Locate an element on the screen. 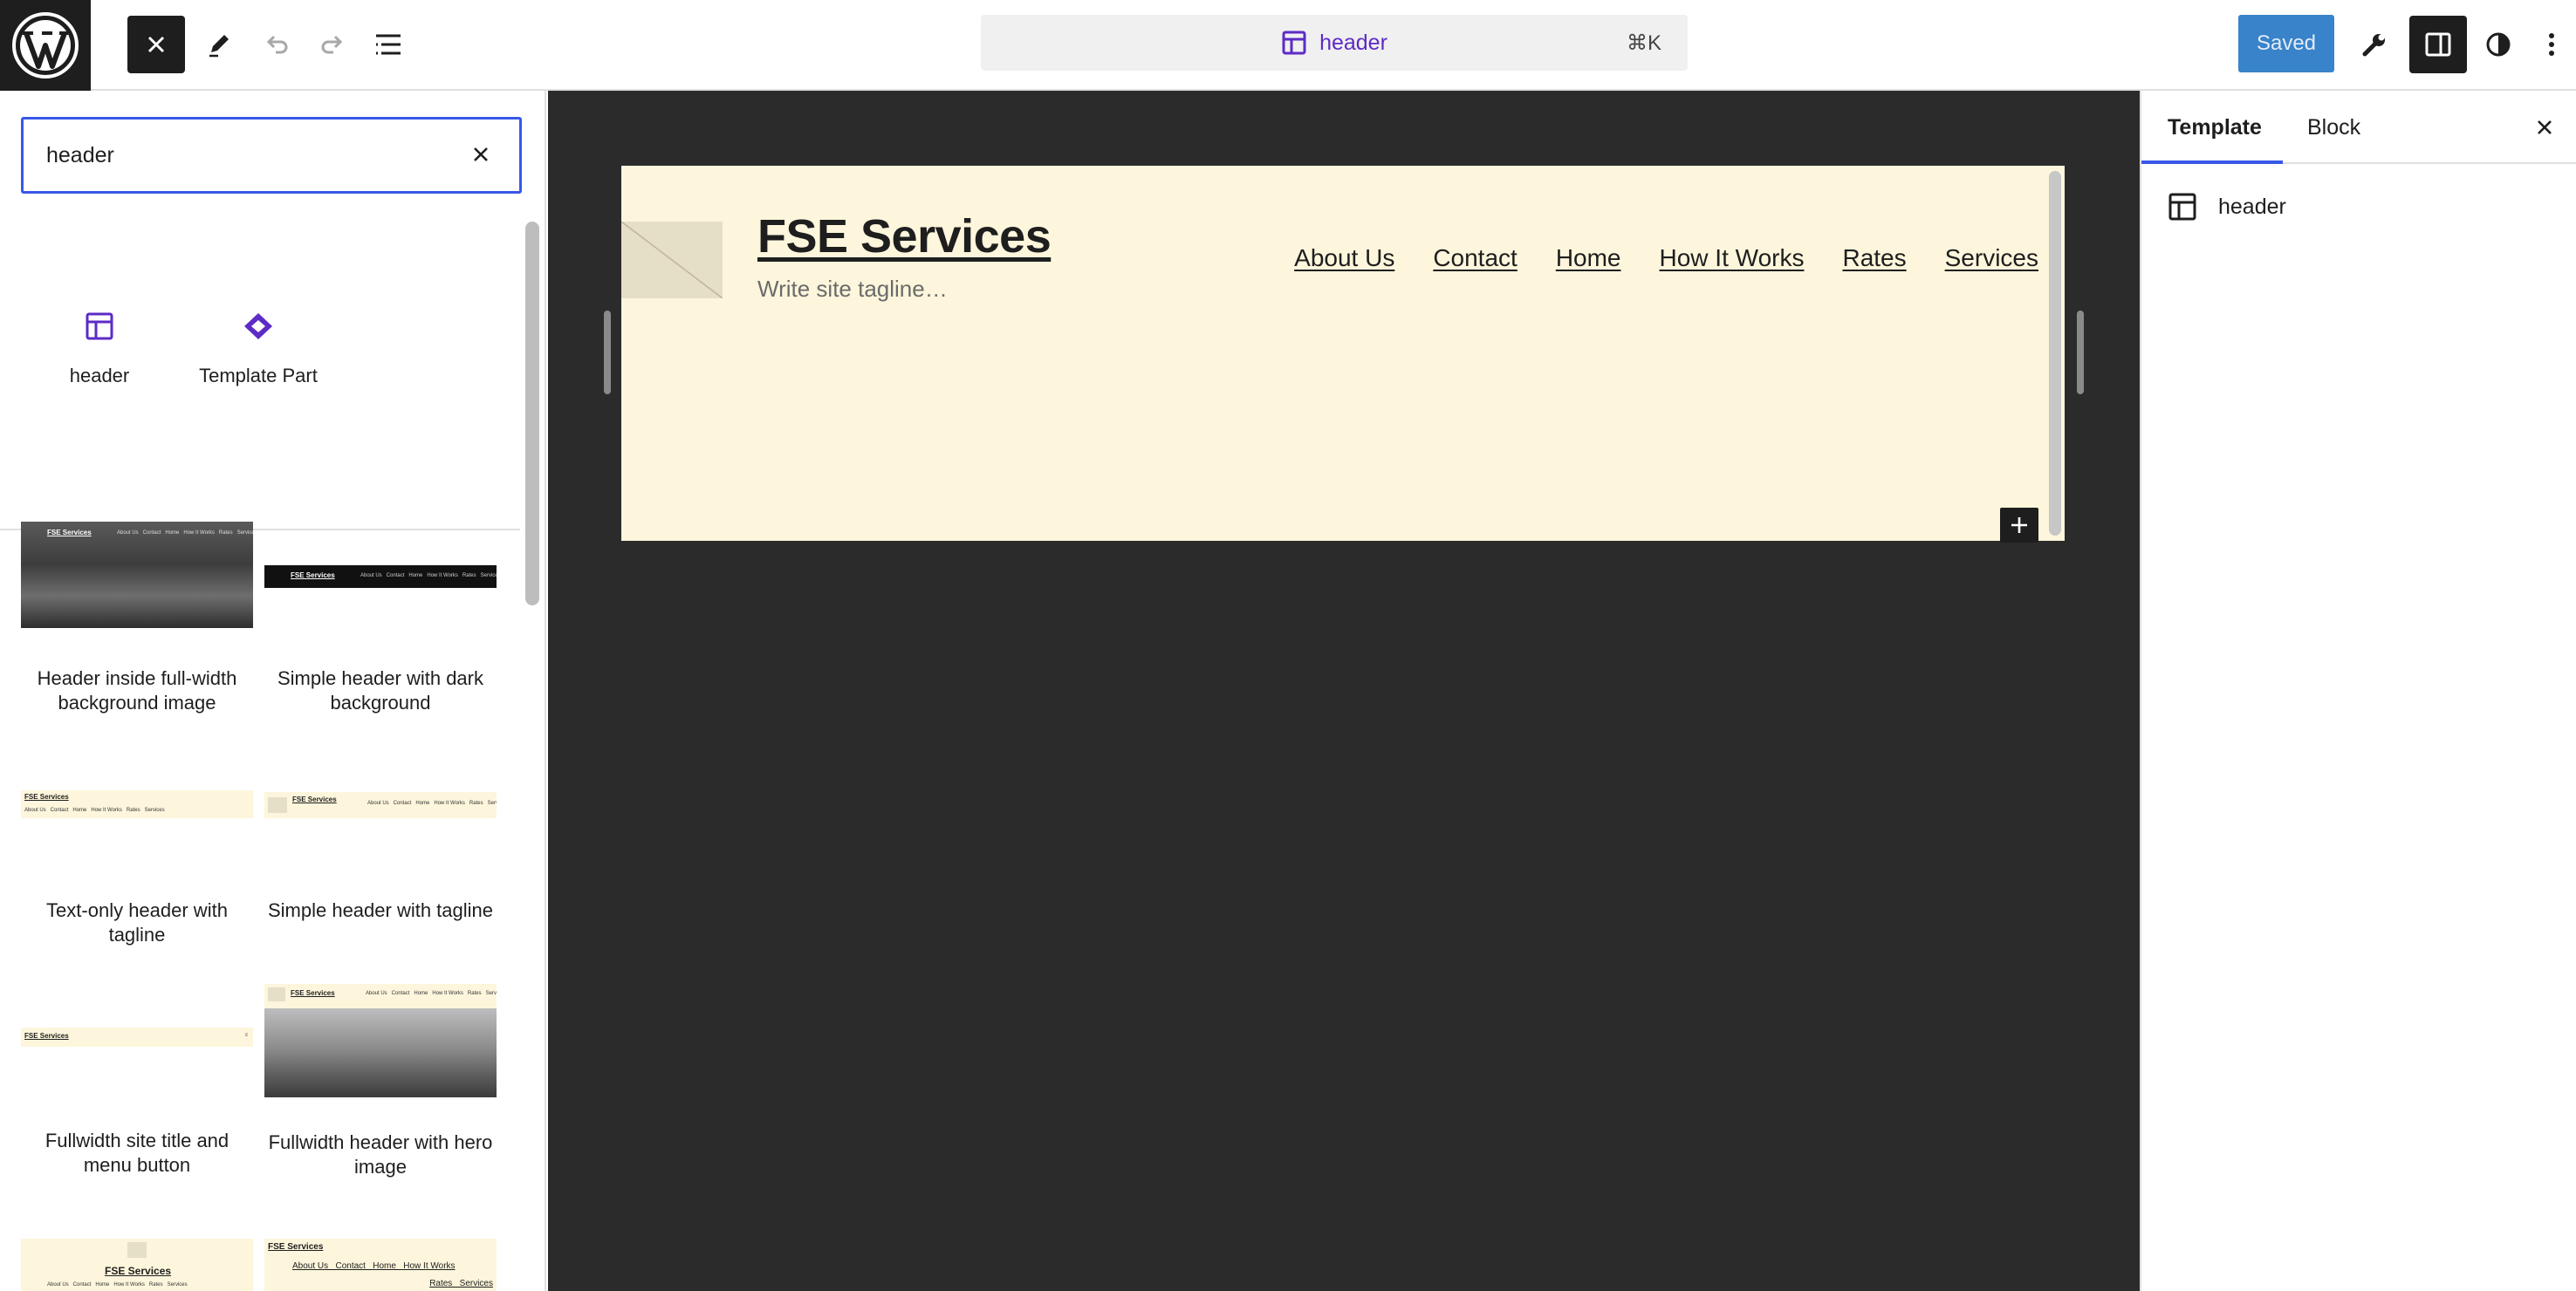 Image resolution: width=2576 pixels, height=1291 pixels. pencil-icon is located at coordinates (219, 46).